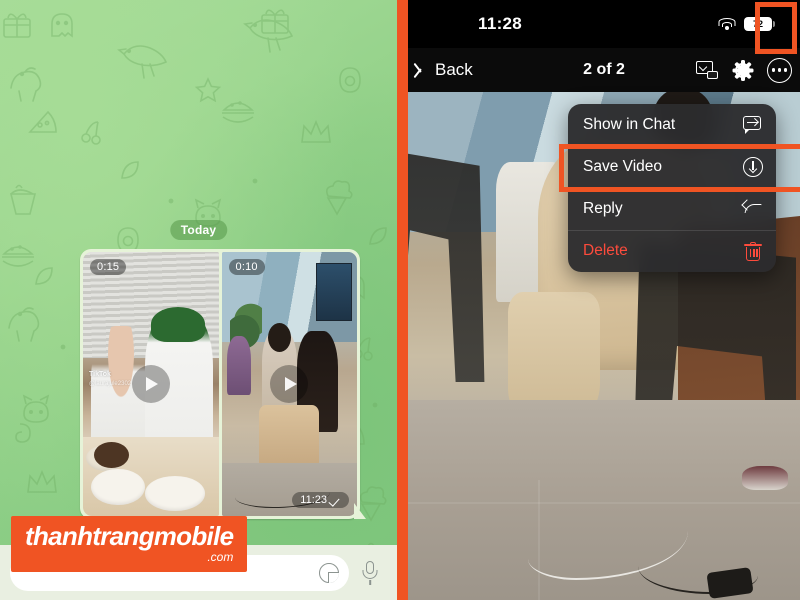 The height and width of the screenshot is (600, 800). Describe the element at coordinates (753, 125) in the screenshot. I see `show-in-chat-icon` at that location.